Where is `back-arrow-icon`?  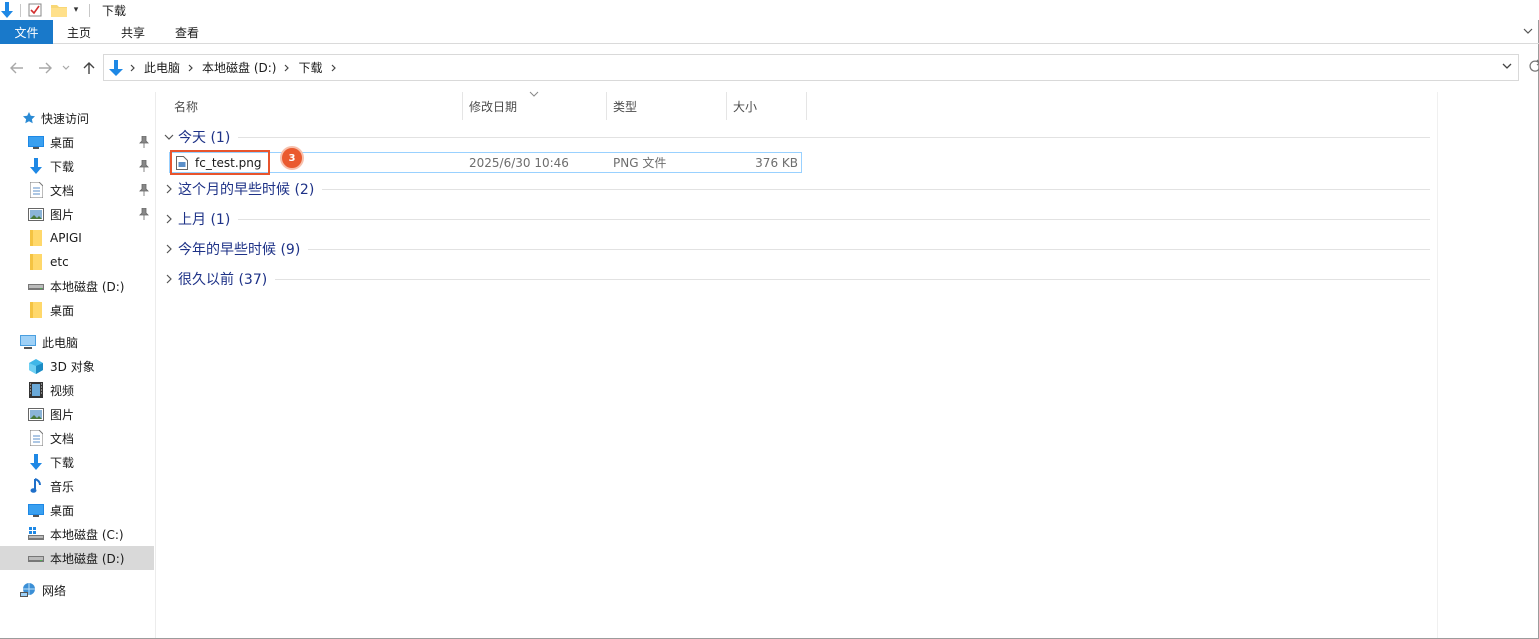 back-arrow-icon is located at coordinates (17, 68).